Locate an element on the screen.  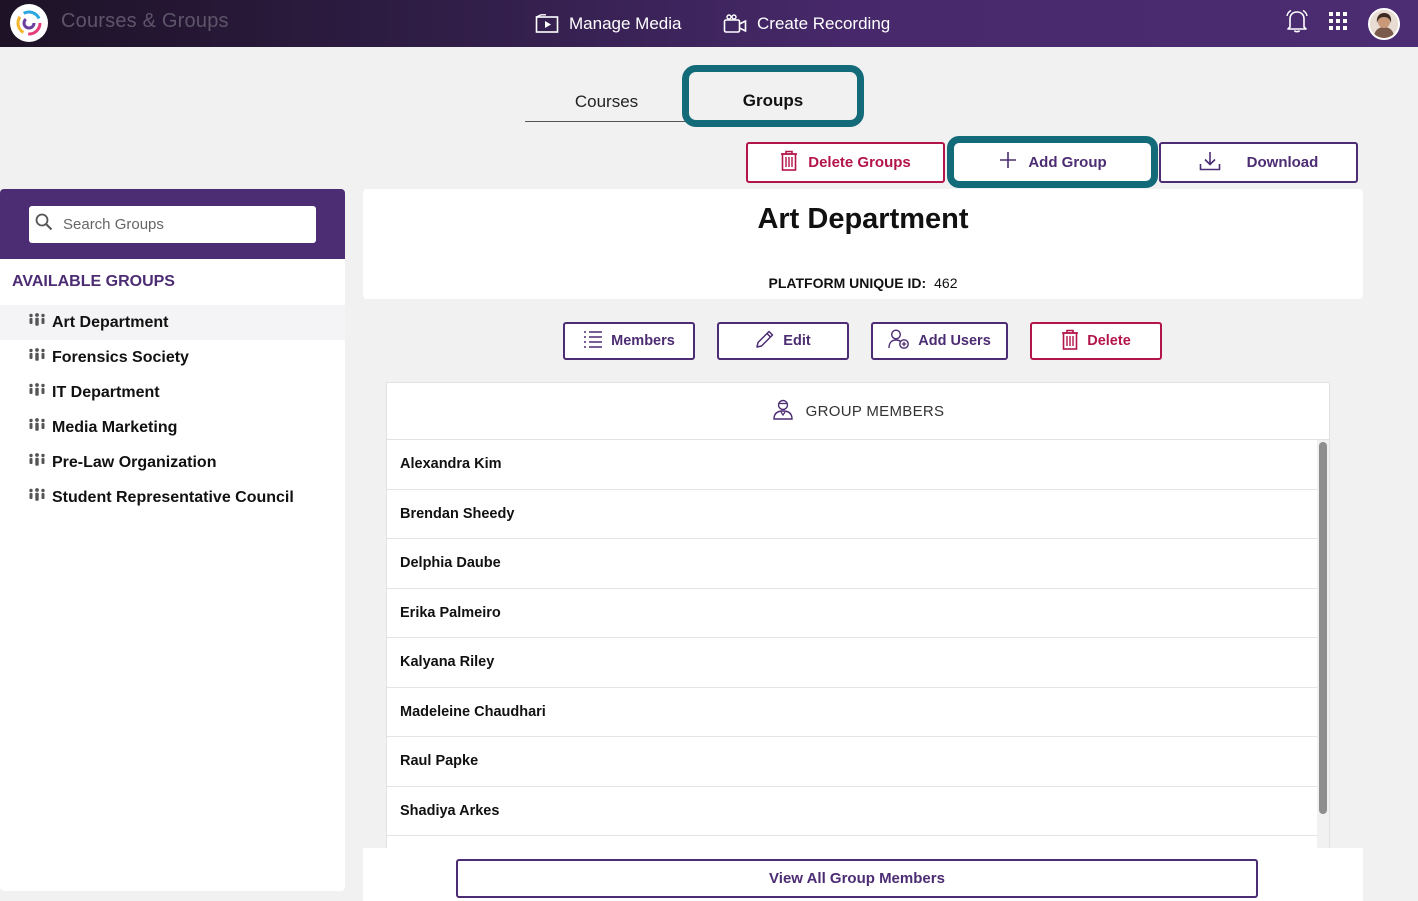
group-detail-card: Art Department PLATFORM UNIQUE ID: 462 is located at coordinates (863, 244).